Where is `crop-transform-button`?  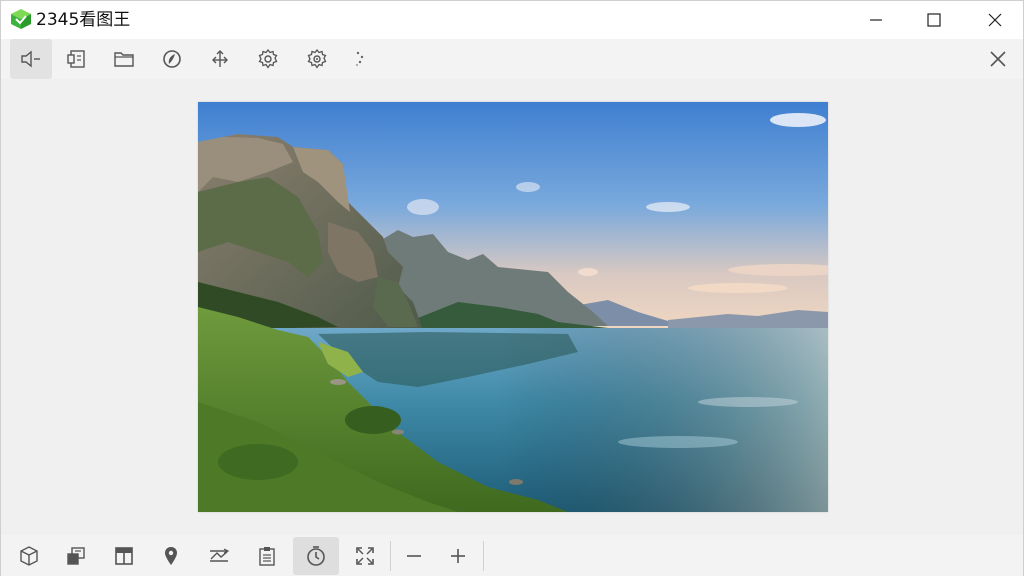 crop-transform-button is located at coordinates (219, 556).